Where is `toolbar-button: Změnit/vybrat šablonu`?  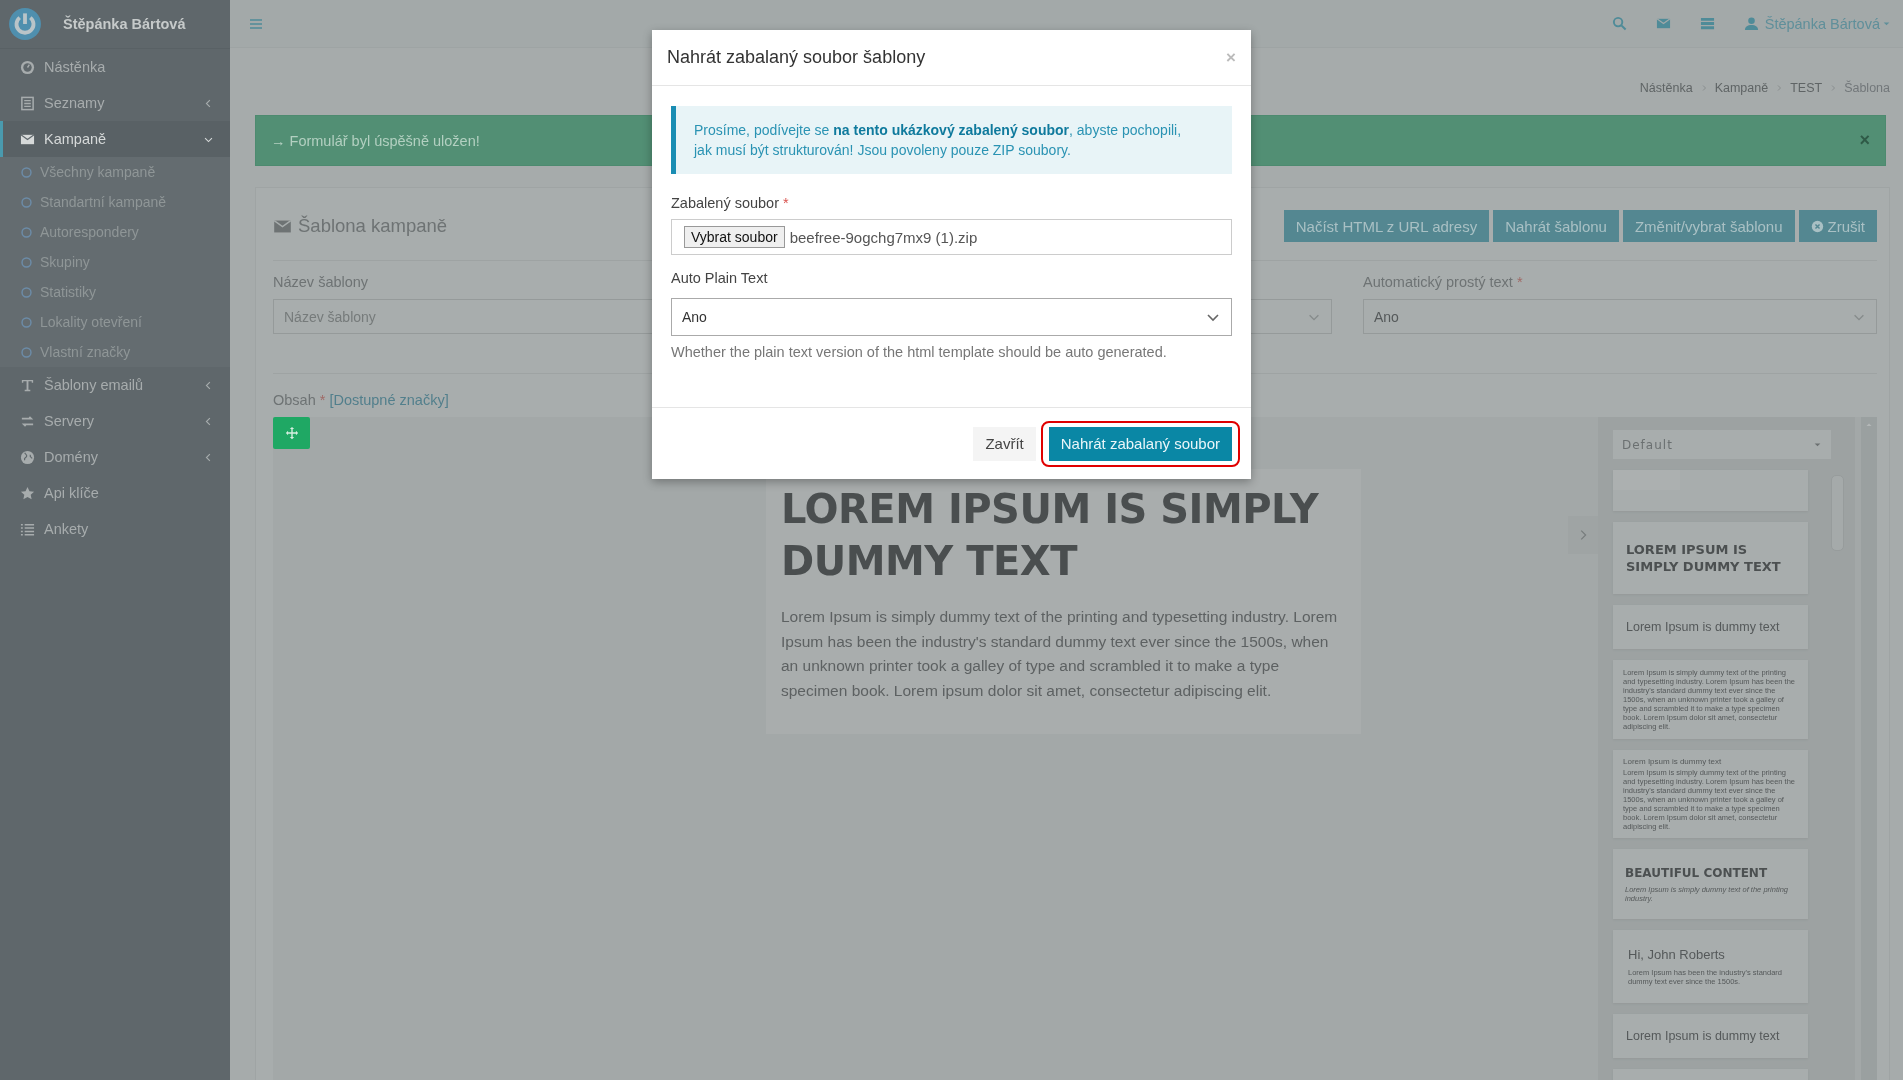
toolbar-button: Změnit/vybrat šablonu is located at coordinates (1708, 226).